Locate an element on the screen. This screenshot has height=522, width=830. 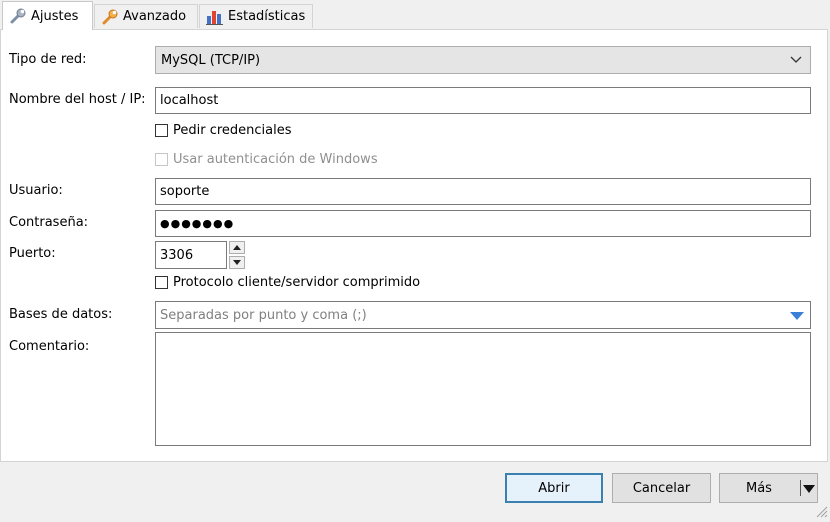
port-decrement-button is located at coordinates (237, 262).